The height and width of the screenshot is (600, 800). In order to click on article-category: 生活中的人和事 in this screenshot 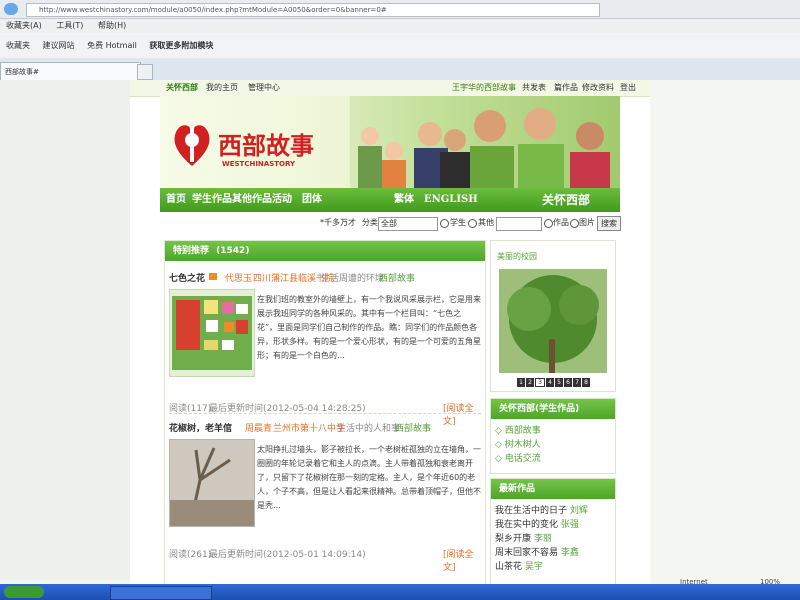, I will do `click(369, 429)`.